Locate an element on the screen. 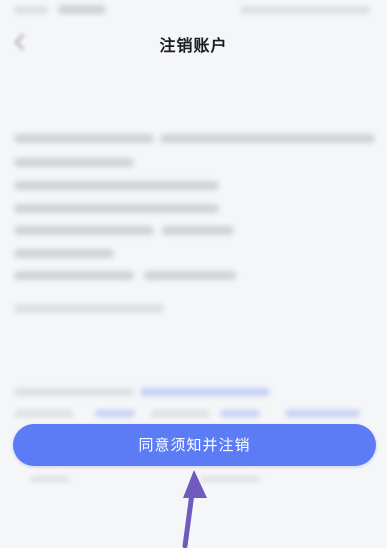 This screenshot has width=387, height=548. status-bar is located at coordinates (193, 10).